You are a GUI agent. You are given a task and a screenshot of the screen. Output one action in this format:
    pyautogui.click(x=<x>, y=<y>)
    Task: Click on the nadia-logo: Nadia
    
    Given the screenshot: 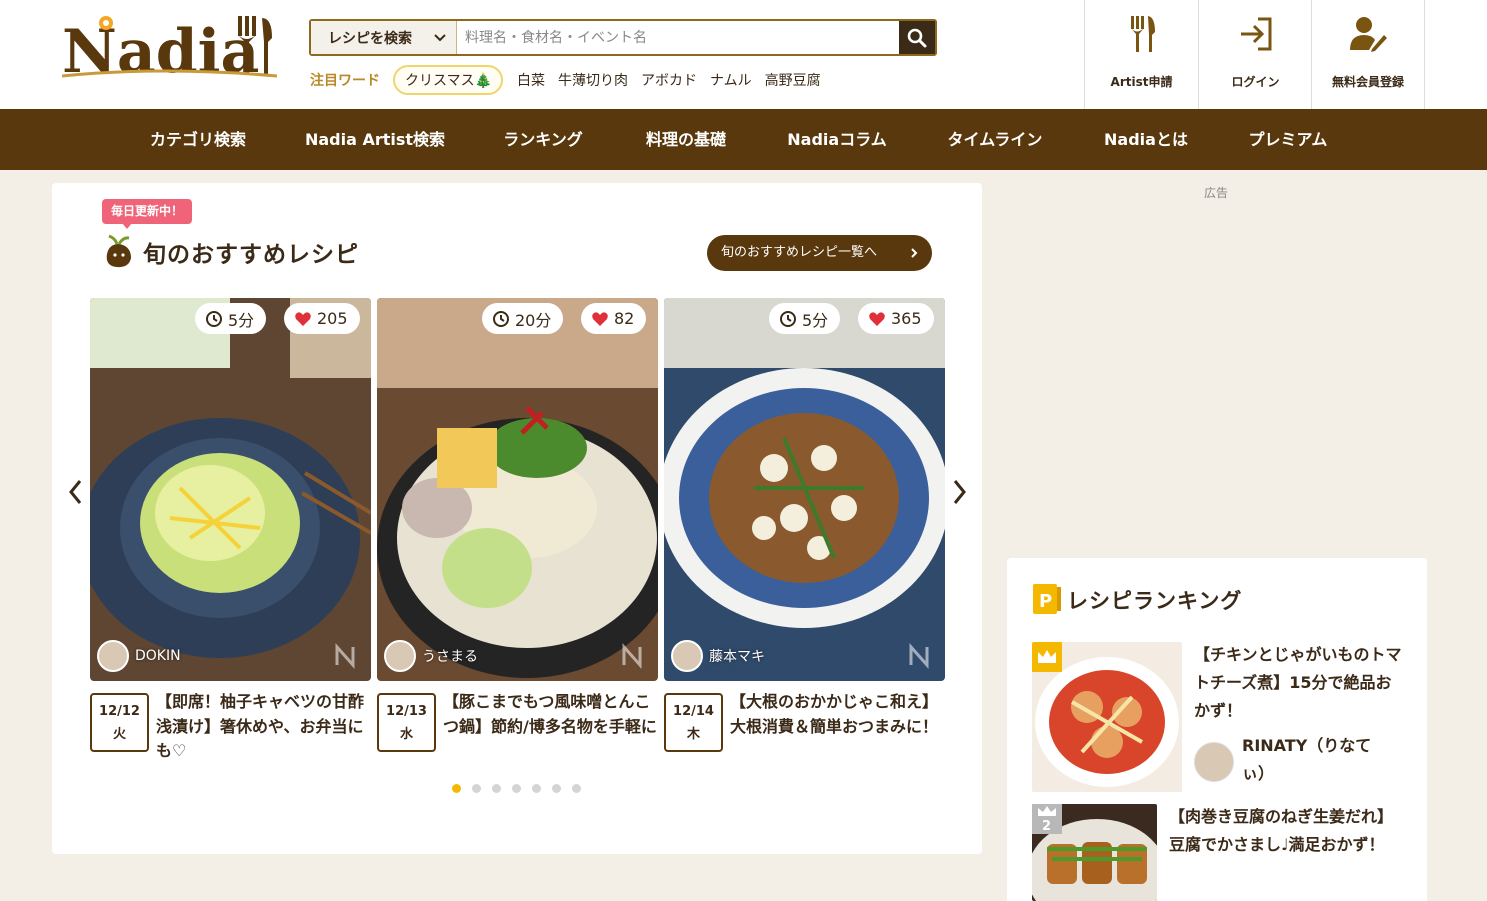 What is the action you would take?
    pyautogui.click(x=169, y=46)
    